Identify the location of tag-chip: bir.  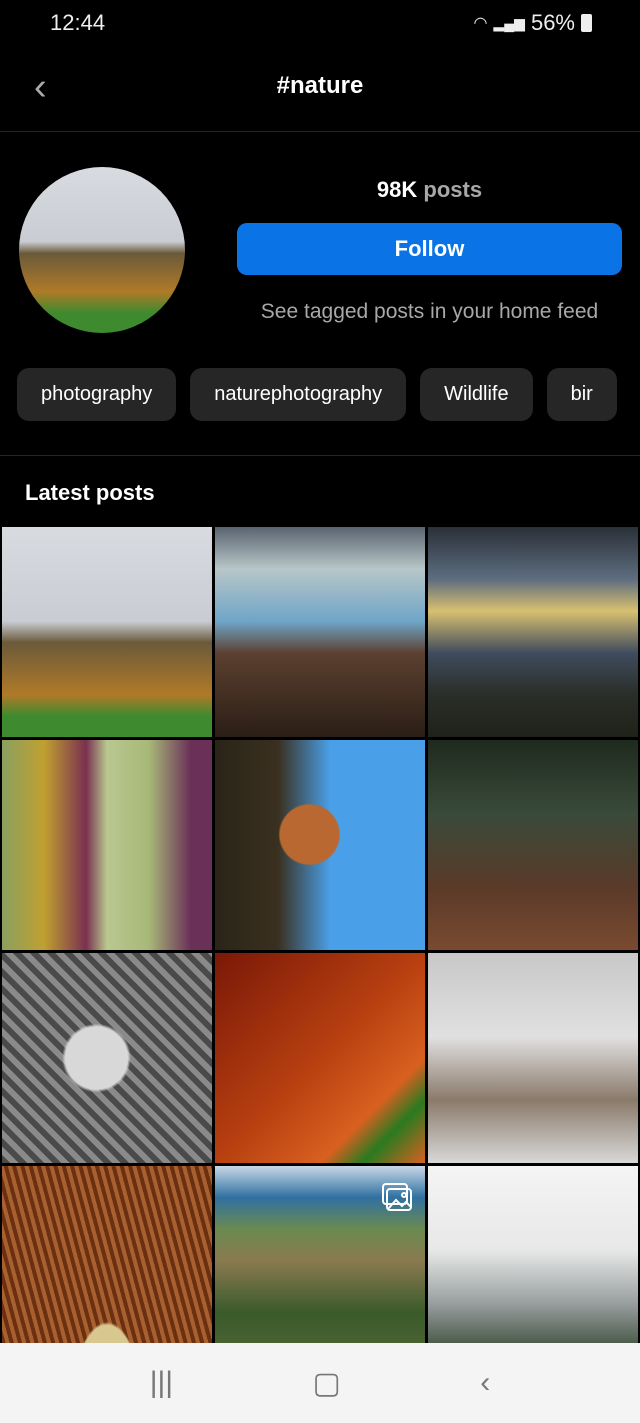
(581, 394).